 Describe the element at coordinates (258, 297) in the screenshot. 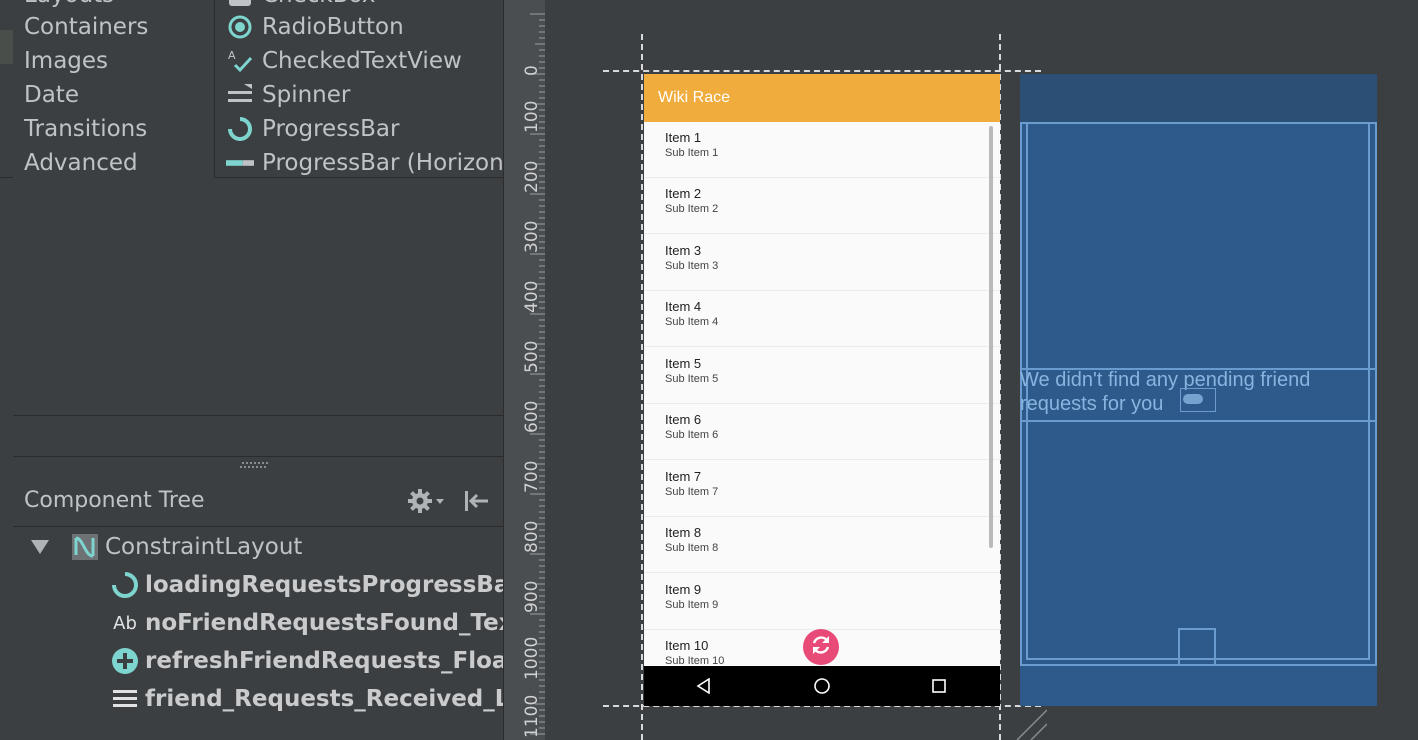

I see `palette-empty-area` at that location.